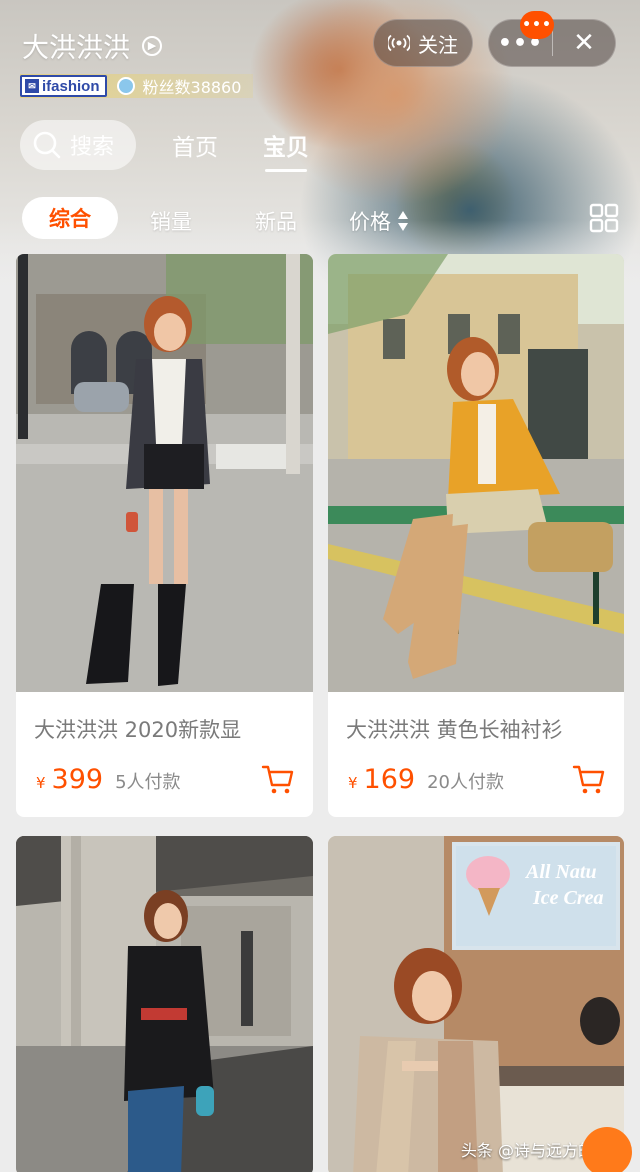 This screenshot has height=1172, width=640. I want to click on product-price: 399, so click(77, 779).